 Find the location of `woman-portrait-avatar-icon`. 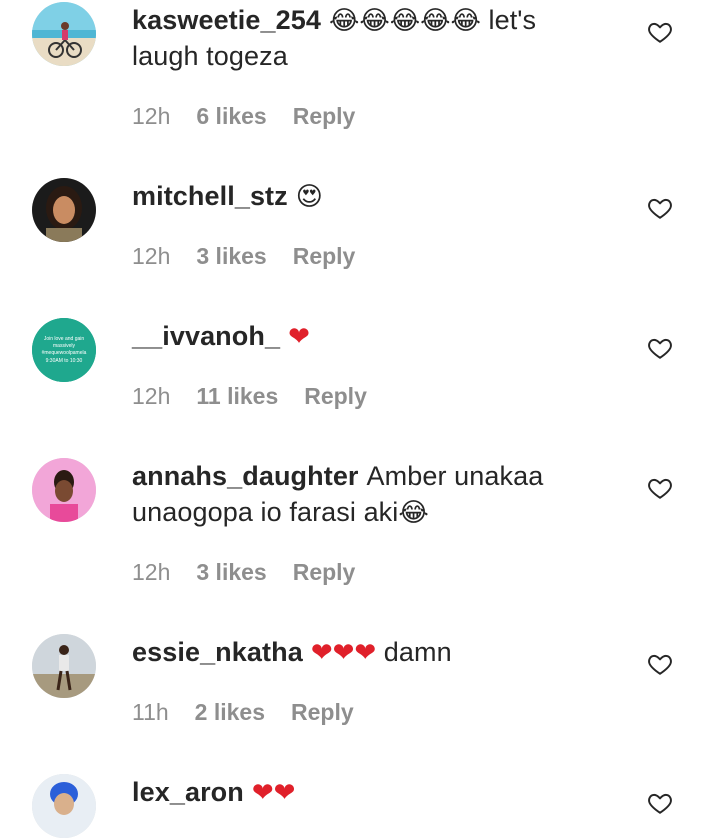

woman-portrait-avatar-icon is located at coordinates (64, 210).